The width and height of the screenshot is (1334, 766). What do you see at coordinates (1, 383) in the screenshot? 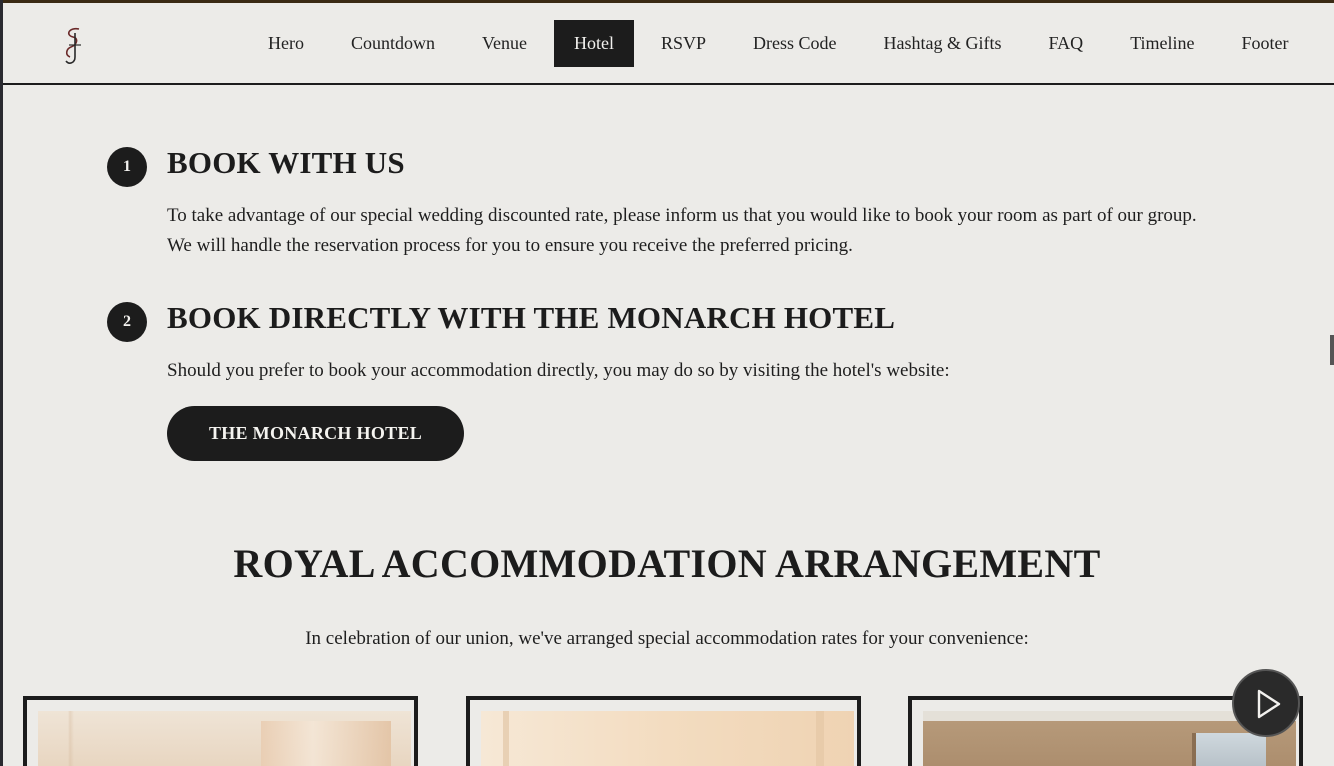
I see `left-edge-rule` at bounding box center [1, 383].